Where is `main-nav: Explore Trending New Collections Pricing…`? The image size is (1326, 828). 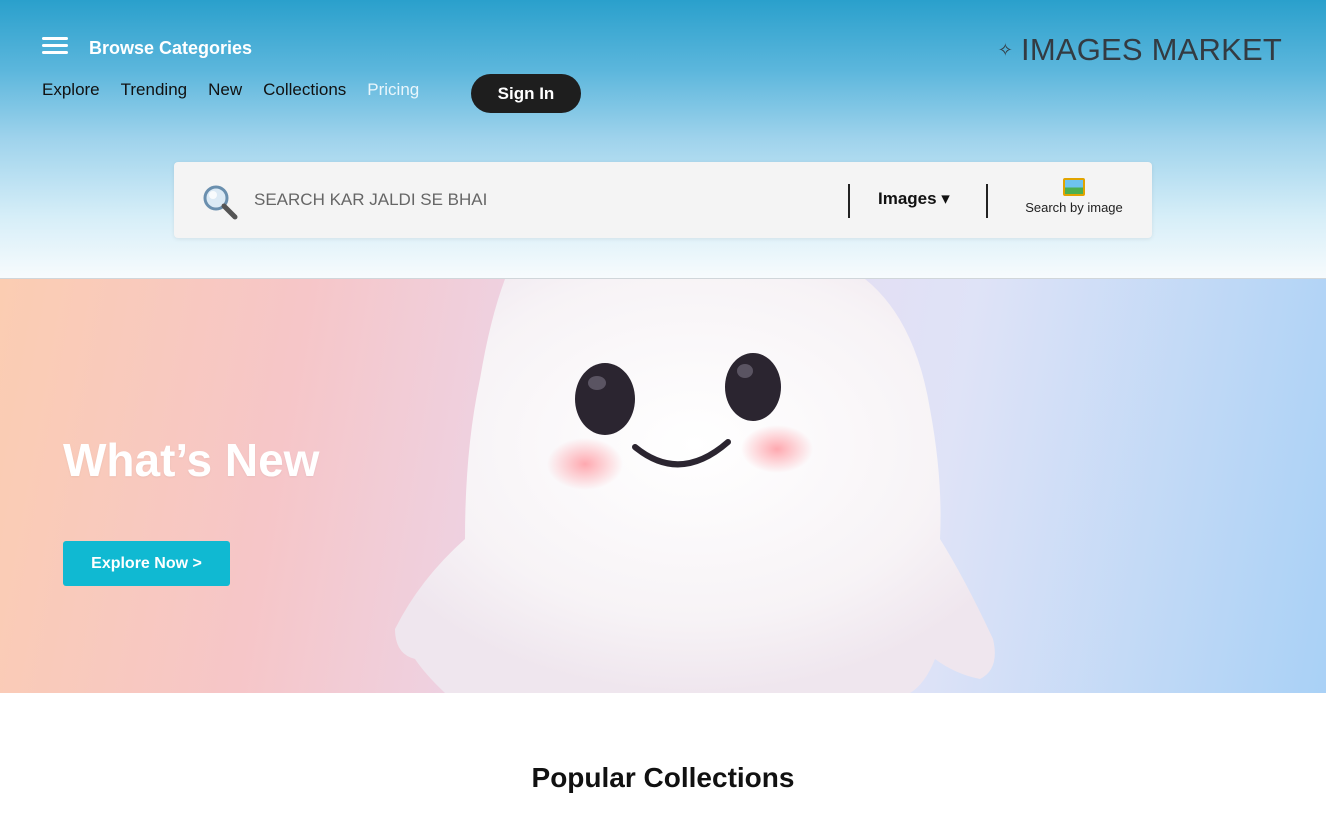 main-nav: Explore Trending New Collections Pricing… is located at coordinates (311, 93).